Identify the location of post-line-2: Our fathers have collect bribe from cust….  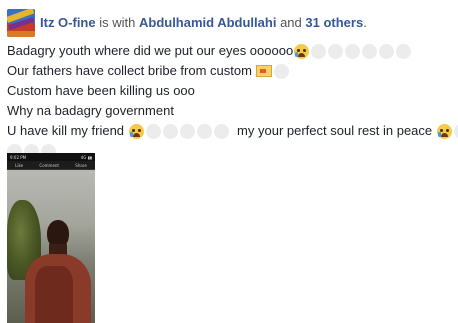
(229, 71).